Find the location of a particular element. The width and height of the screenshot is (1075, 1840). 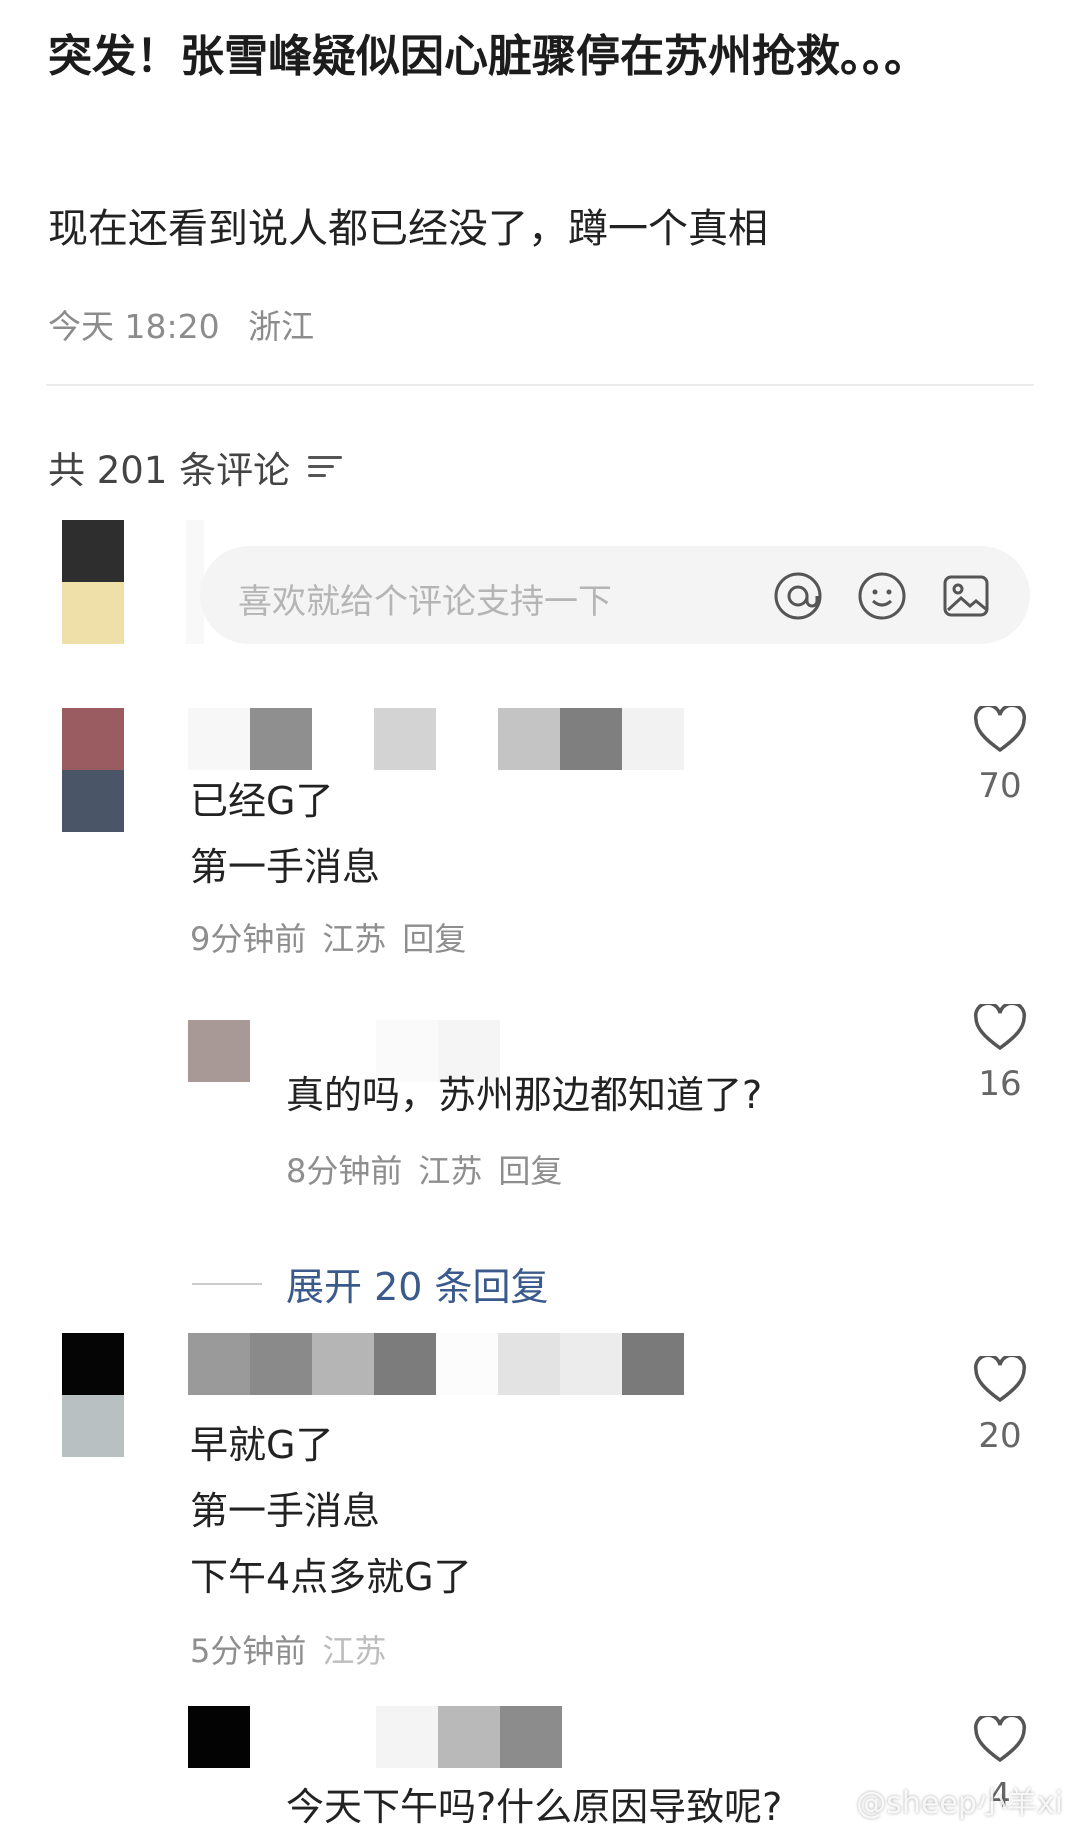

comment-text: 早就G了 第一手消息 下午4点多就G了 is located at coordinates (331, 1511).